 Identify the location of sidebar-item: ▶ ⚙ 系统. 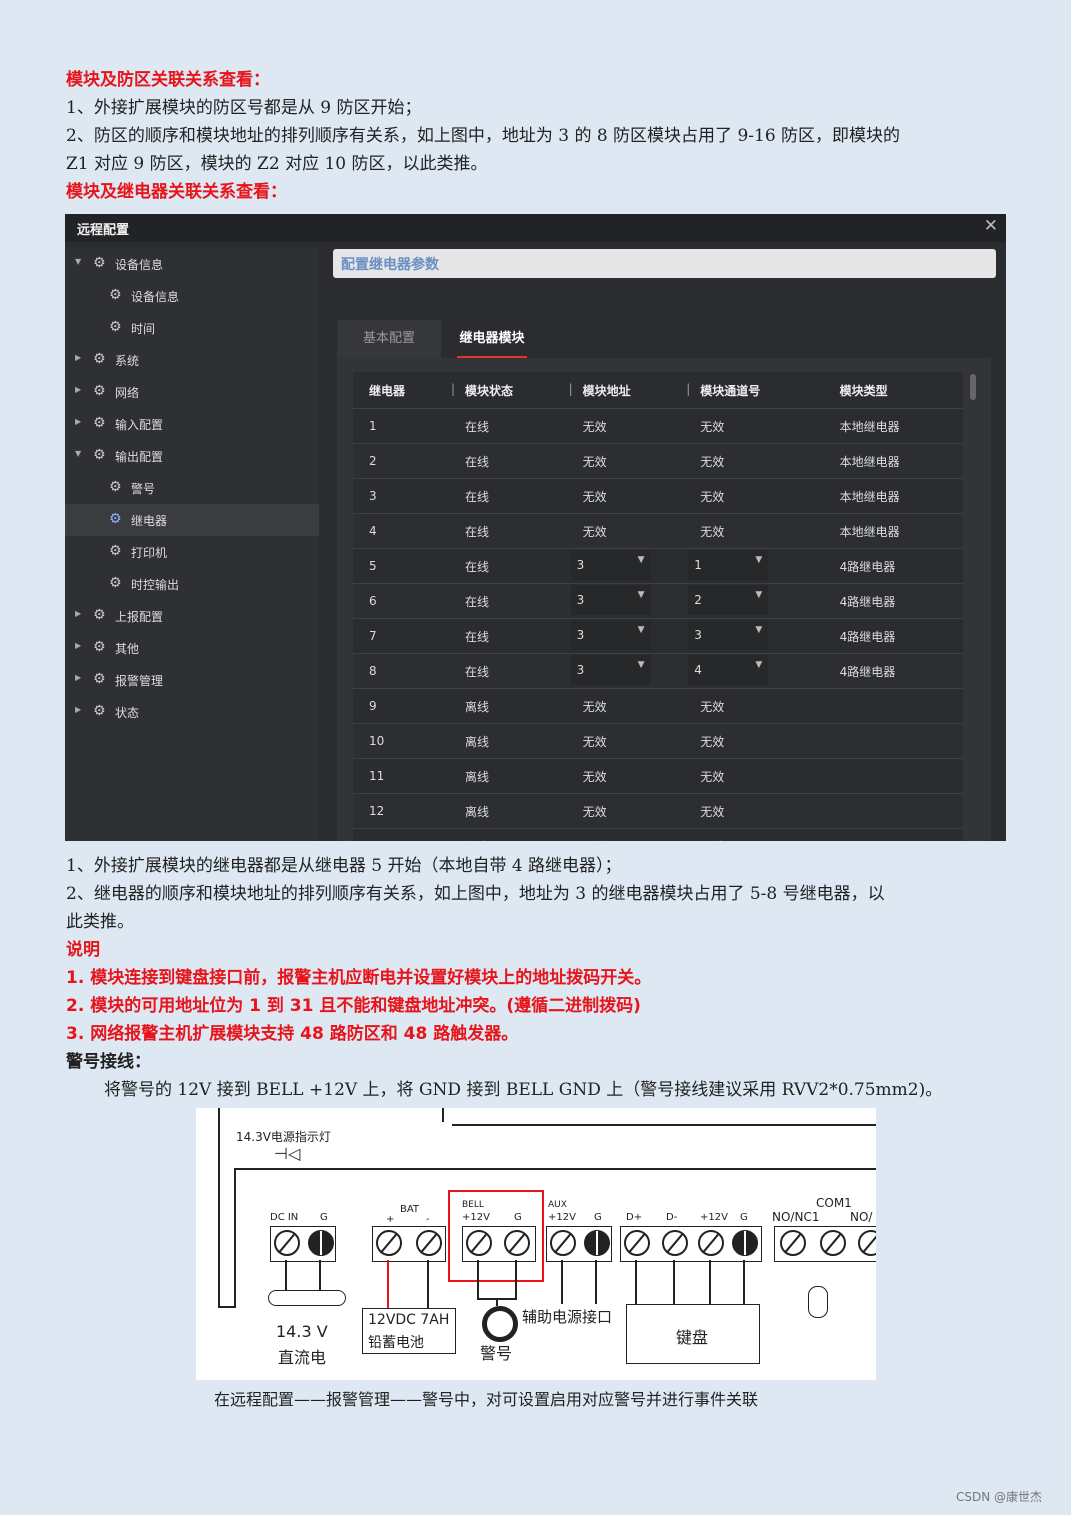
(192, 360).